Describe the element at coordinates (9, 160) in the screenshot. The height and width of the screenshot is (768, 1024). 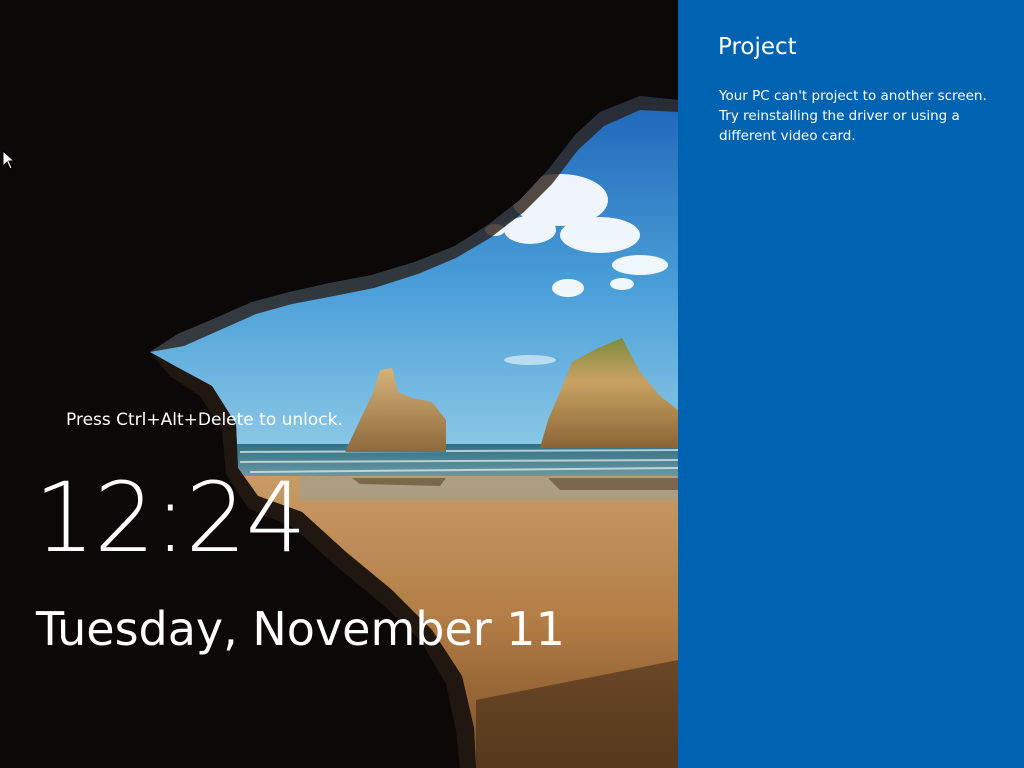
I see `mouse-pointer-icon` at that location.